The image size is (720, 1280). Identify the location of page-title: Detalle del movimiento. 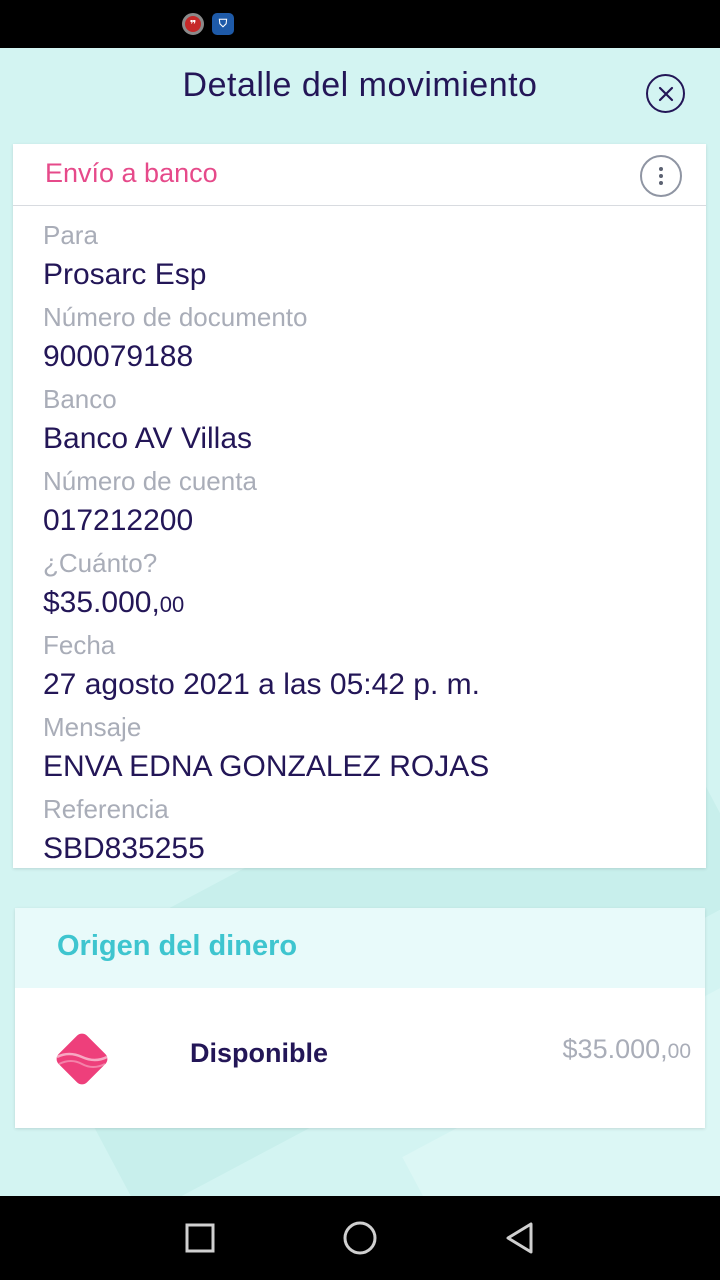
(360, 85).